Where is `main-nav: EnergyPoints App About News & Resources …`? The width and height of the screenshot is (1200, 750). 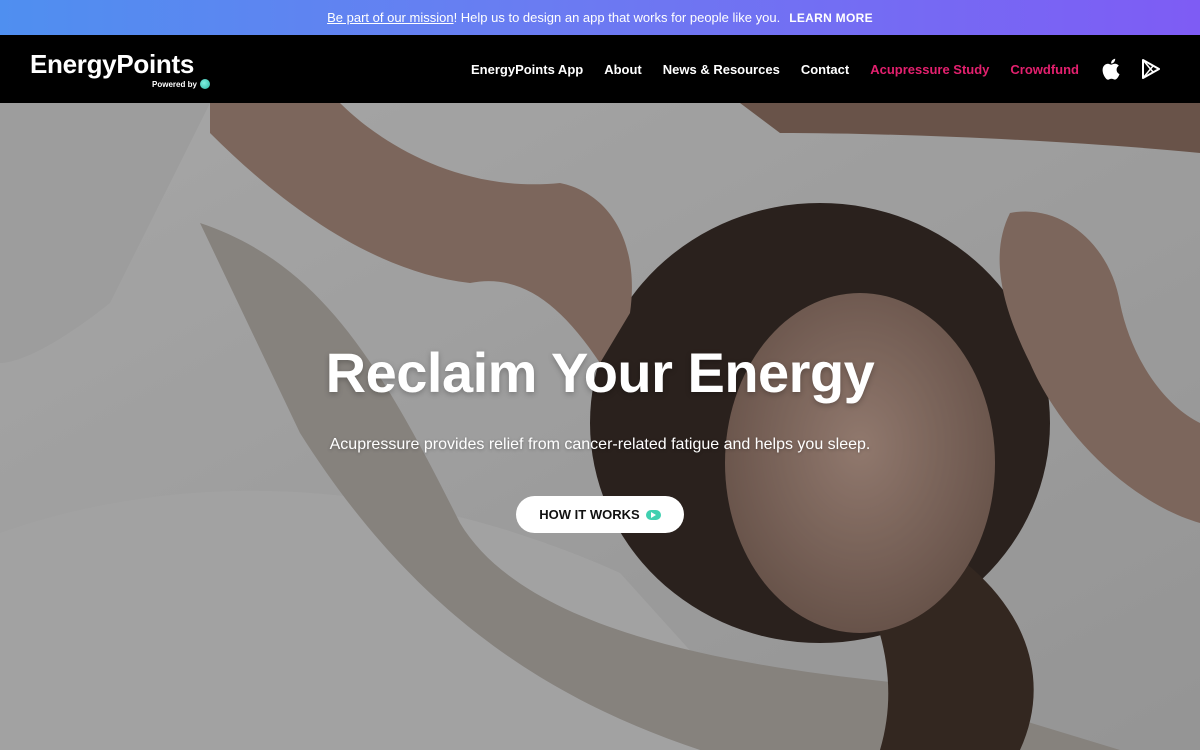 main-nav: EnergyPoints App About News & Resources … is located at coordinates (805, 69).